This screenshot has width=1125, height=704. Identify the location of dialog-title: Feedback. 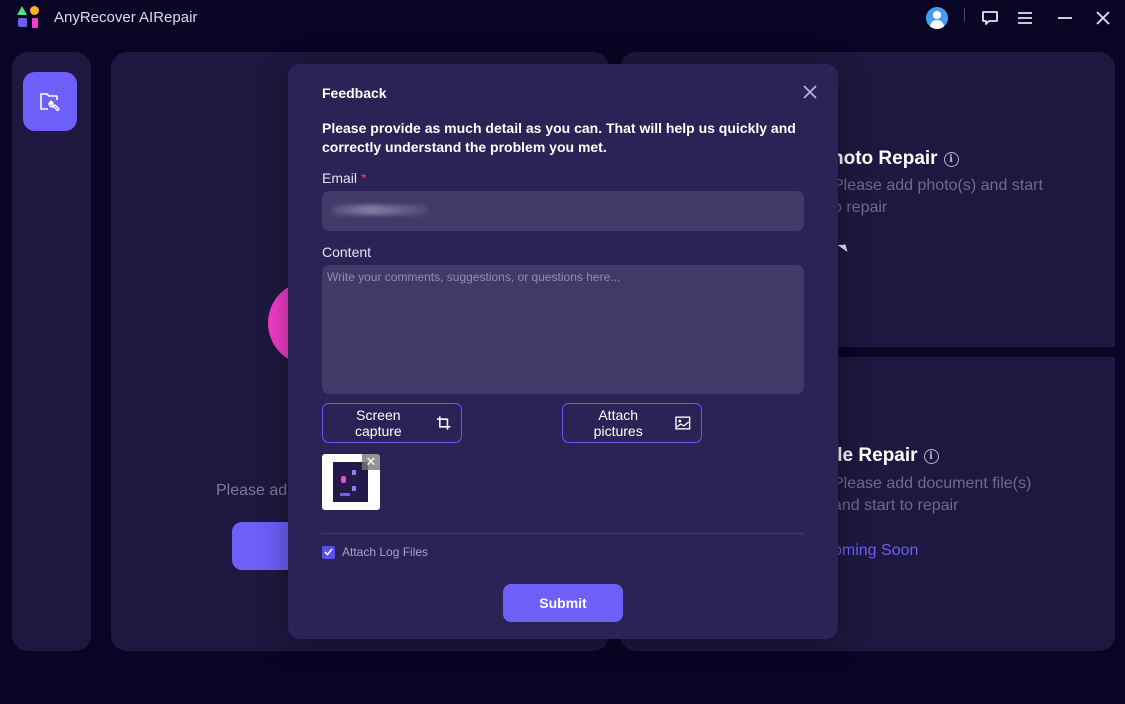
(354, 93).